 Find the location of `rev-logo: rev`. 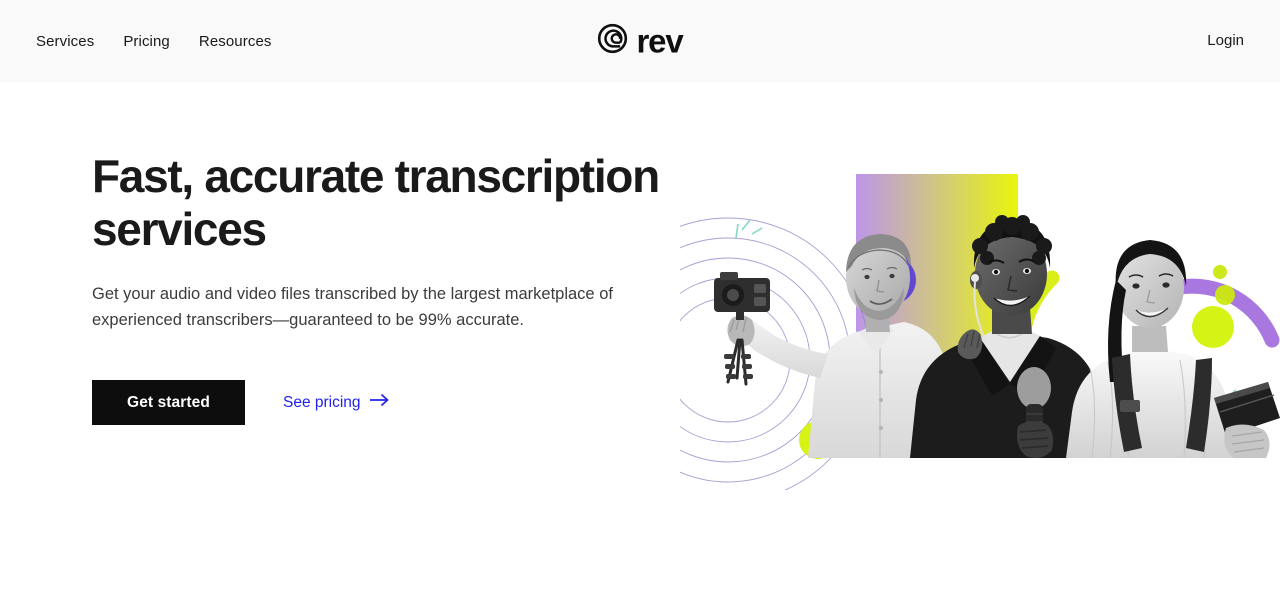

rev-logo: rev is located at coordinates (640, 41).